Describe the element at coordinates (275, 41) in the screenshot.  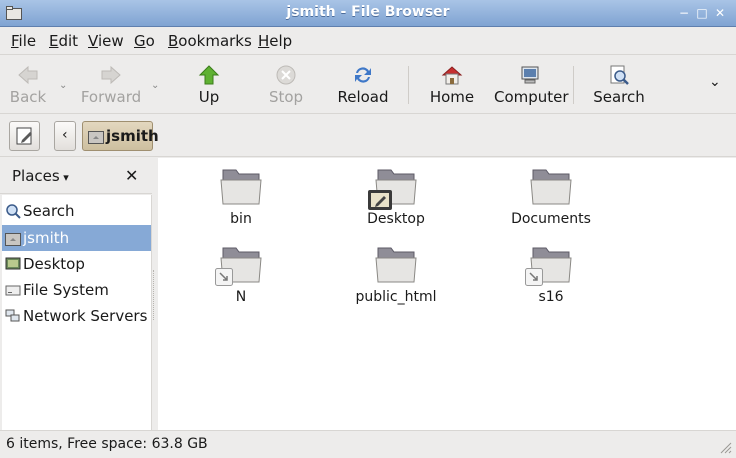
I see `menu-help: Help` at that location.